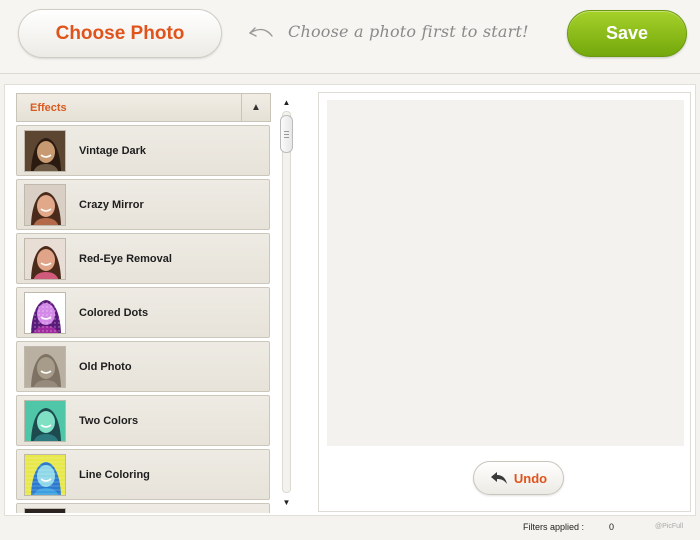 This screenshot has height=540, width=700. Describe the element at coordinates (255, 107) in the screenshot. I see `collapse-triangle-up-icon: ▲` at that location.